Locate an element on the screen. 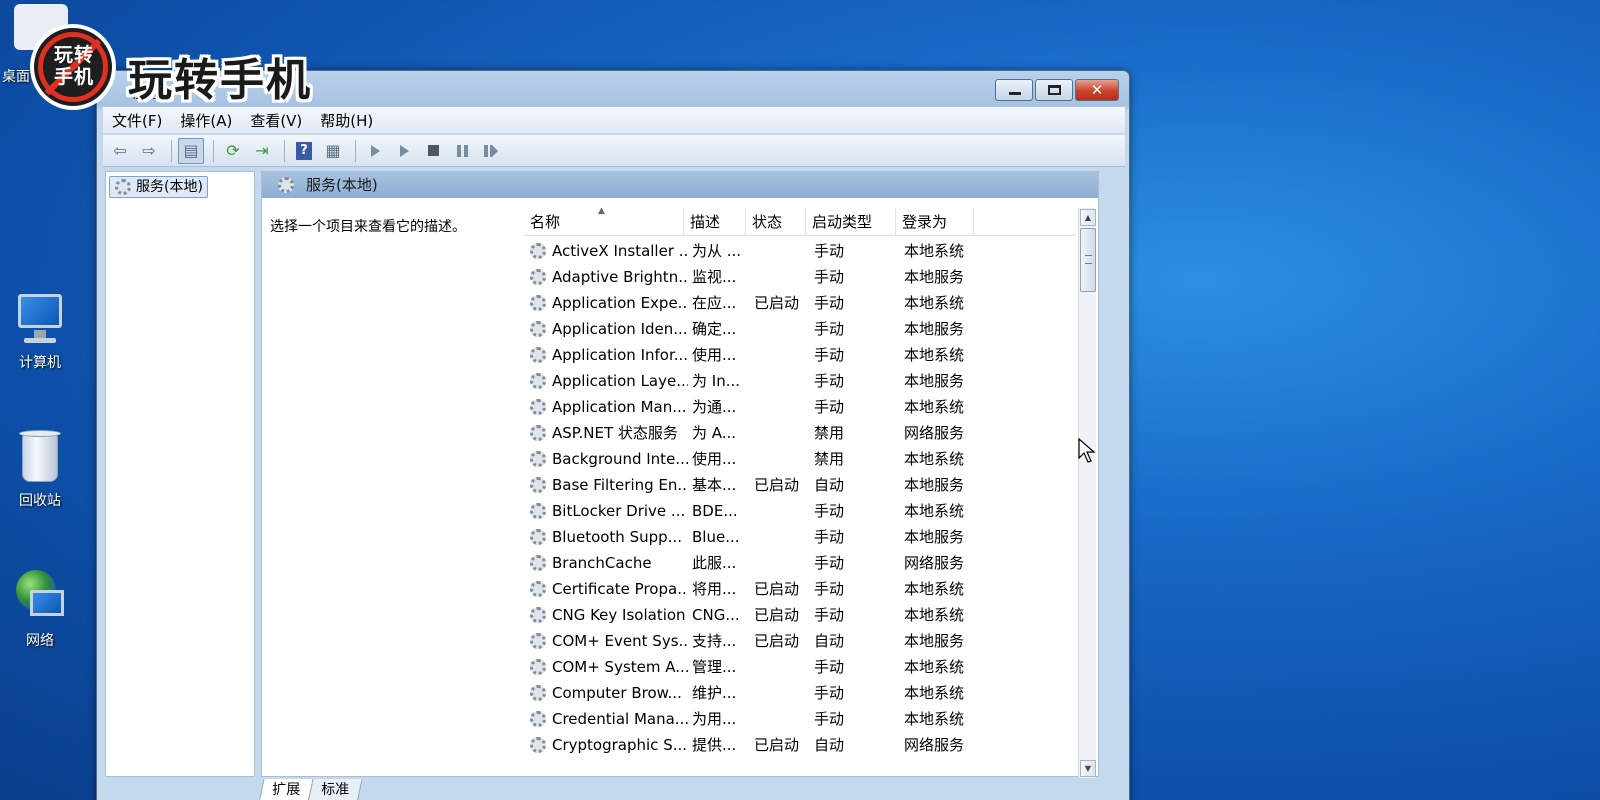 The height and width of the screenshot is (800, 1600). table-row: COM+ Event Sys... 支持... 已启动 自动 本地服务 is located at coordinates (800, 641).